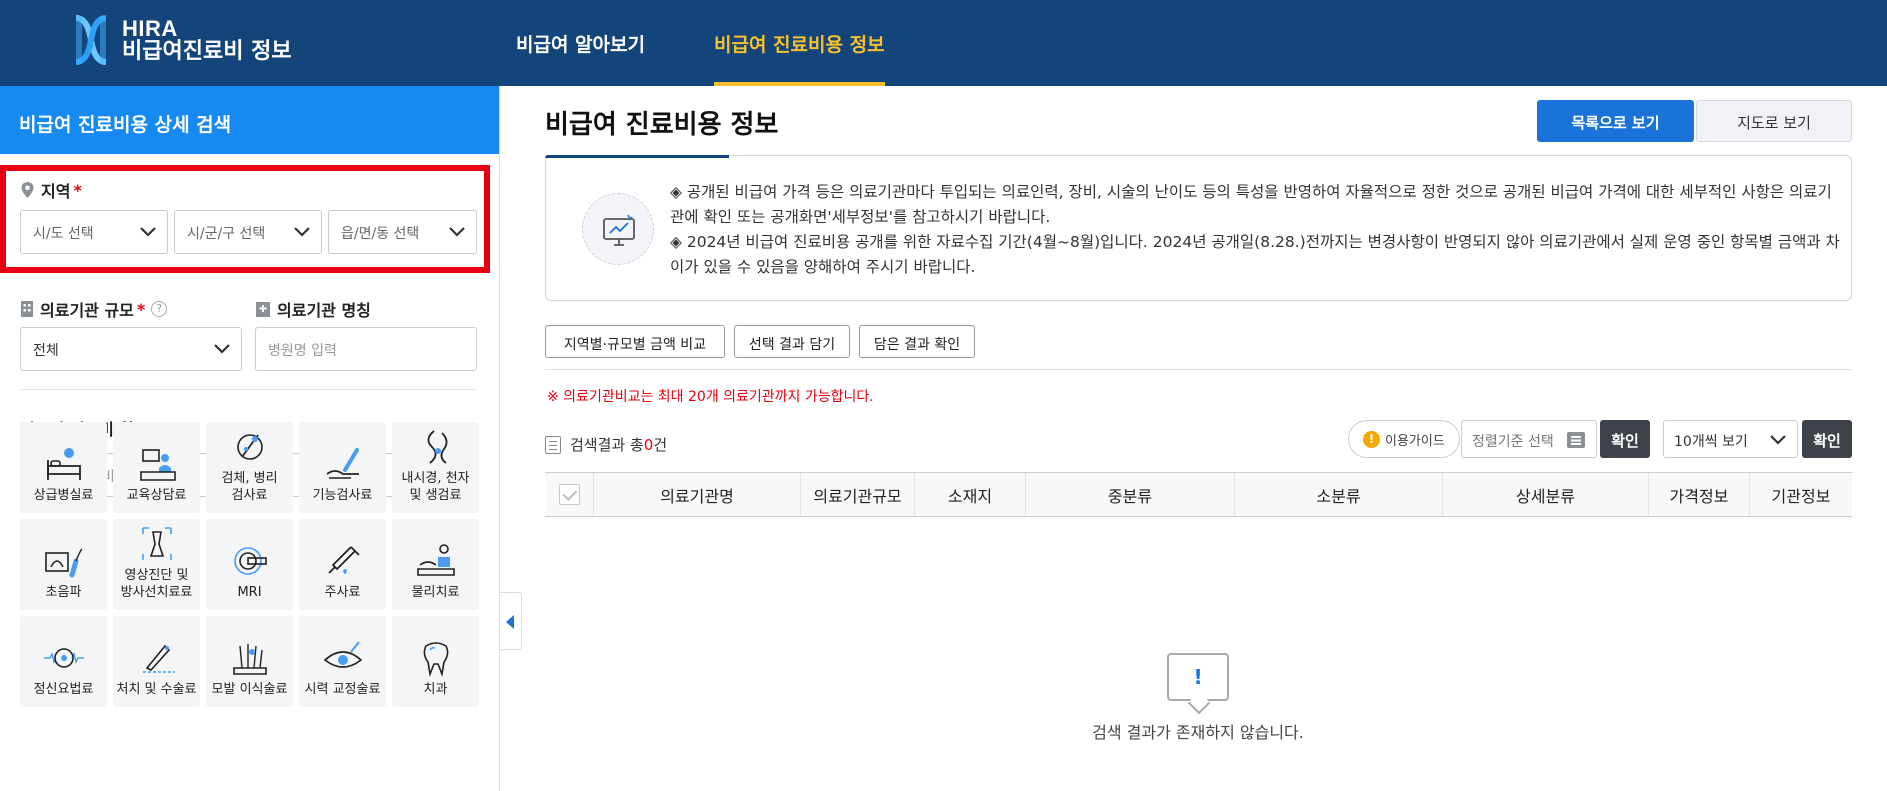  What do you see at coordinates (1198, 732) in the screenshot?
I see `empty-result-text: 검색 결과가 존재하지 않습니다.` at bounding box center [1198, 732].